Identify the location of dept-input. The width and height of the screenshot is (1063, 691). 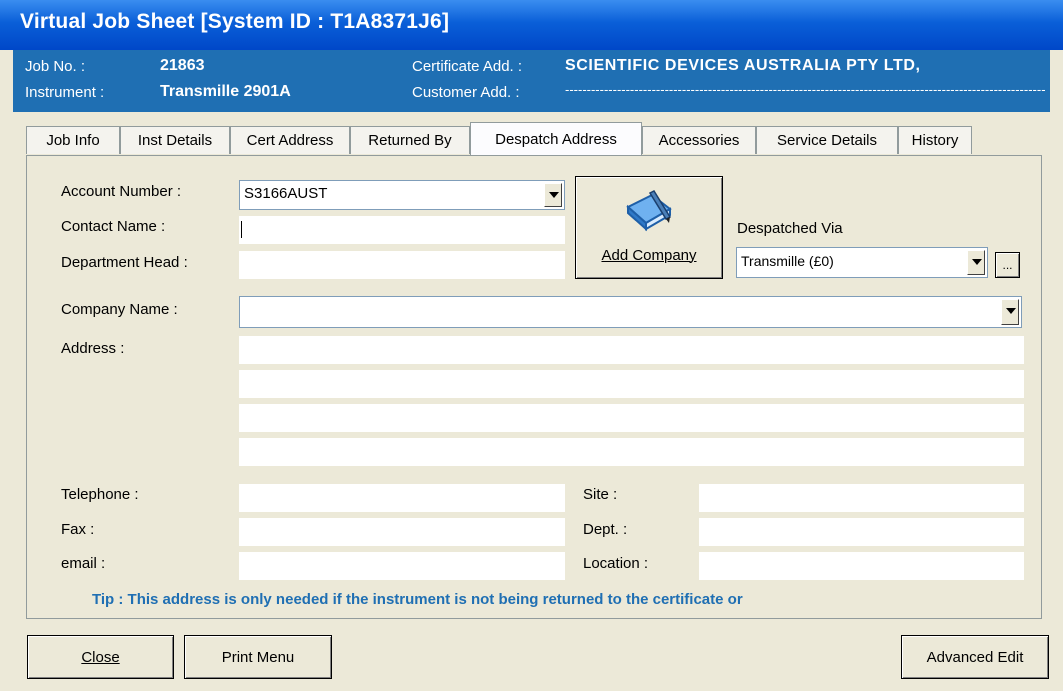
(861, 532).